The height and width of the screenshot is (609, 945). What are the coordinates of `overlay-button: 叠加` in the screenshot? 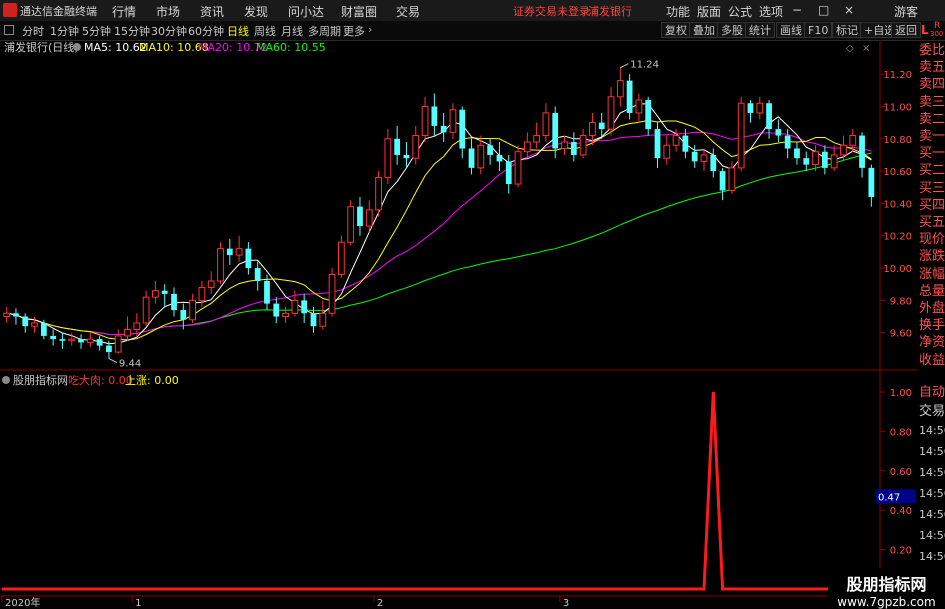 It's located at (704, 30).